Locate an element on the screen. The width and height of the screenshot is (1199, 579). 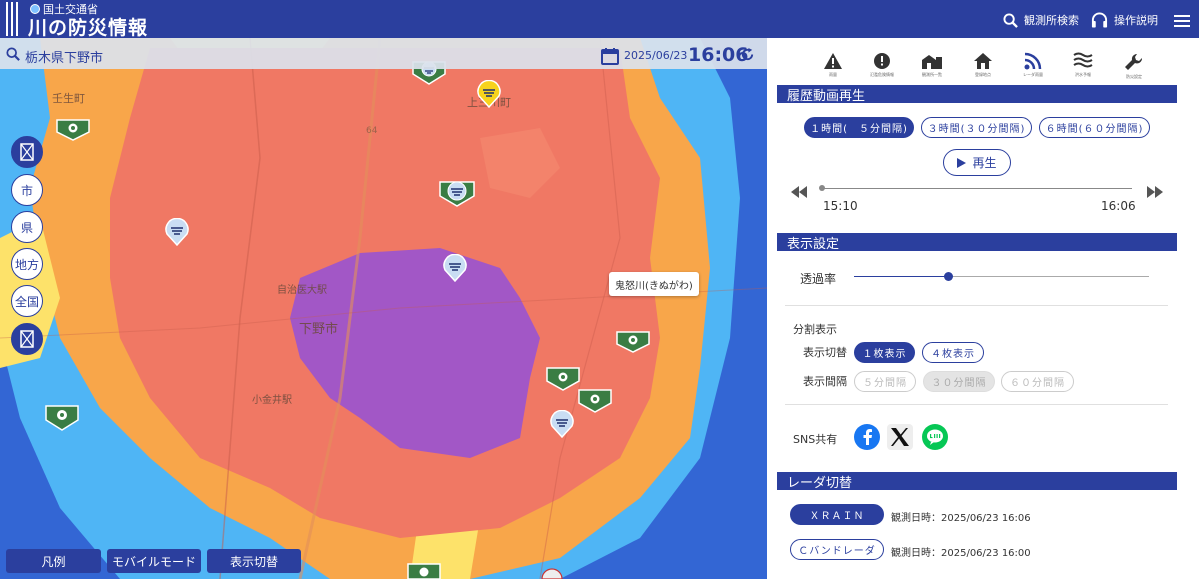
x-share-icon is located at coordinates (900, 437).